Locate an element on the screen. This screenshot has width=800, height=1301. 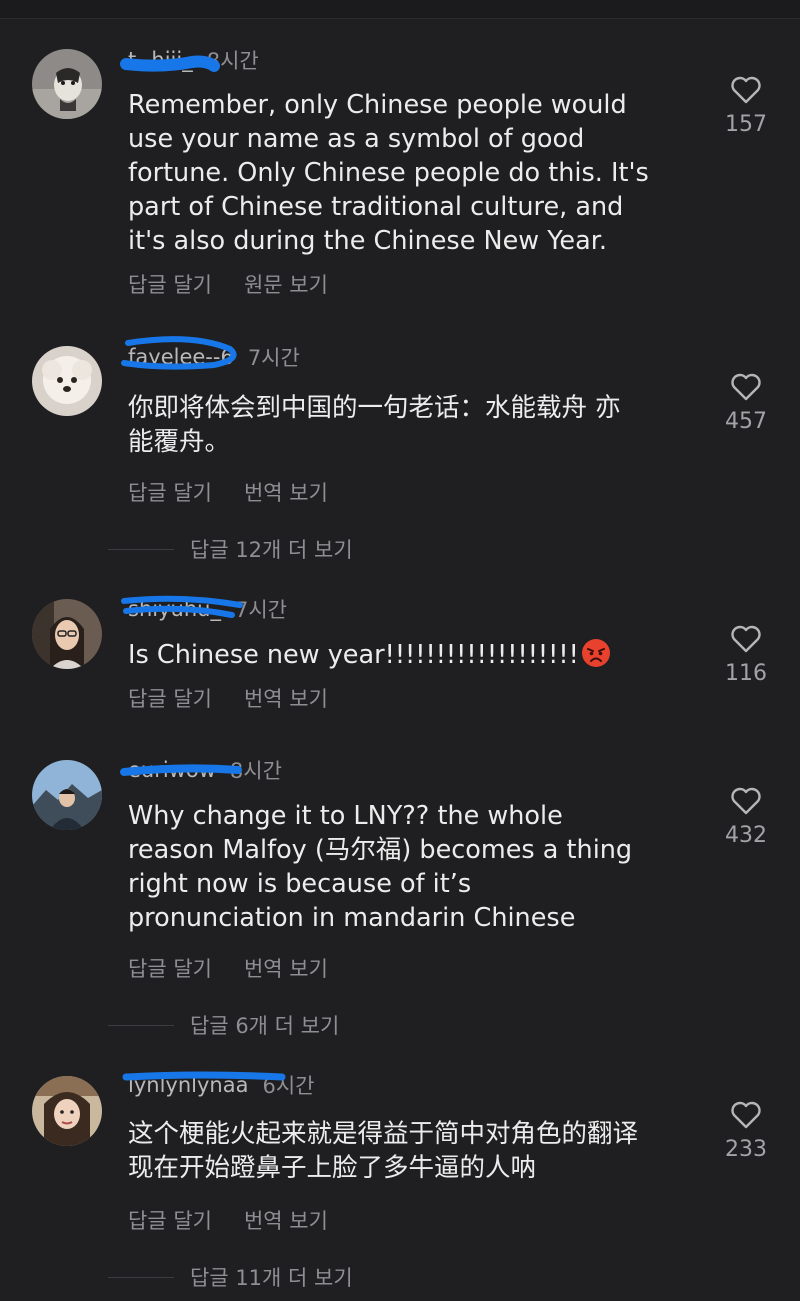
like-button: 157 is located at coordinates (746, 106).